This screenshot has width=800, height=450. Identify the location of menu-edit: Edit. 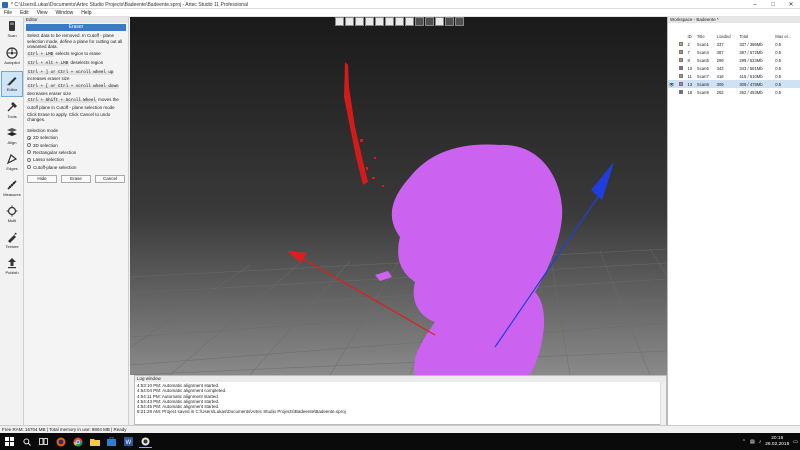
(24, 12).